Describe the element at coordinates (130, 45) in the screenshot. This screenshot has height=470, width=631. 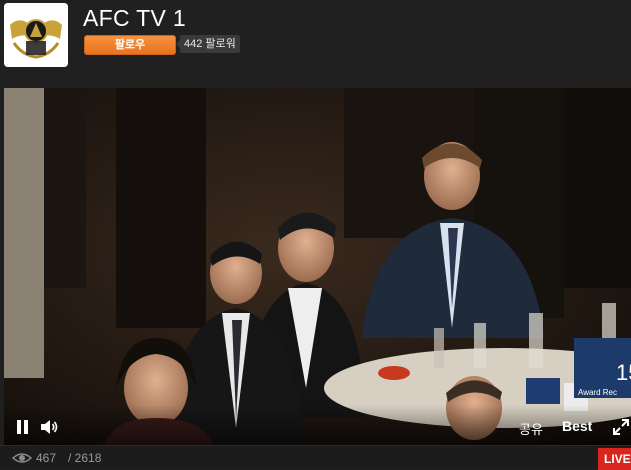
I see `follow-button: 팔로우` at that location.